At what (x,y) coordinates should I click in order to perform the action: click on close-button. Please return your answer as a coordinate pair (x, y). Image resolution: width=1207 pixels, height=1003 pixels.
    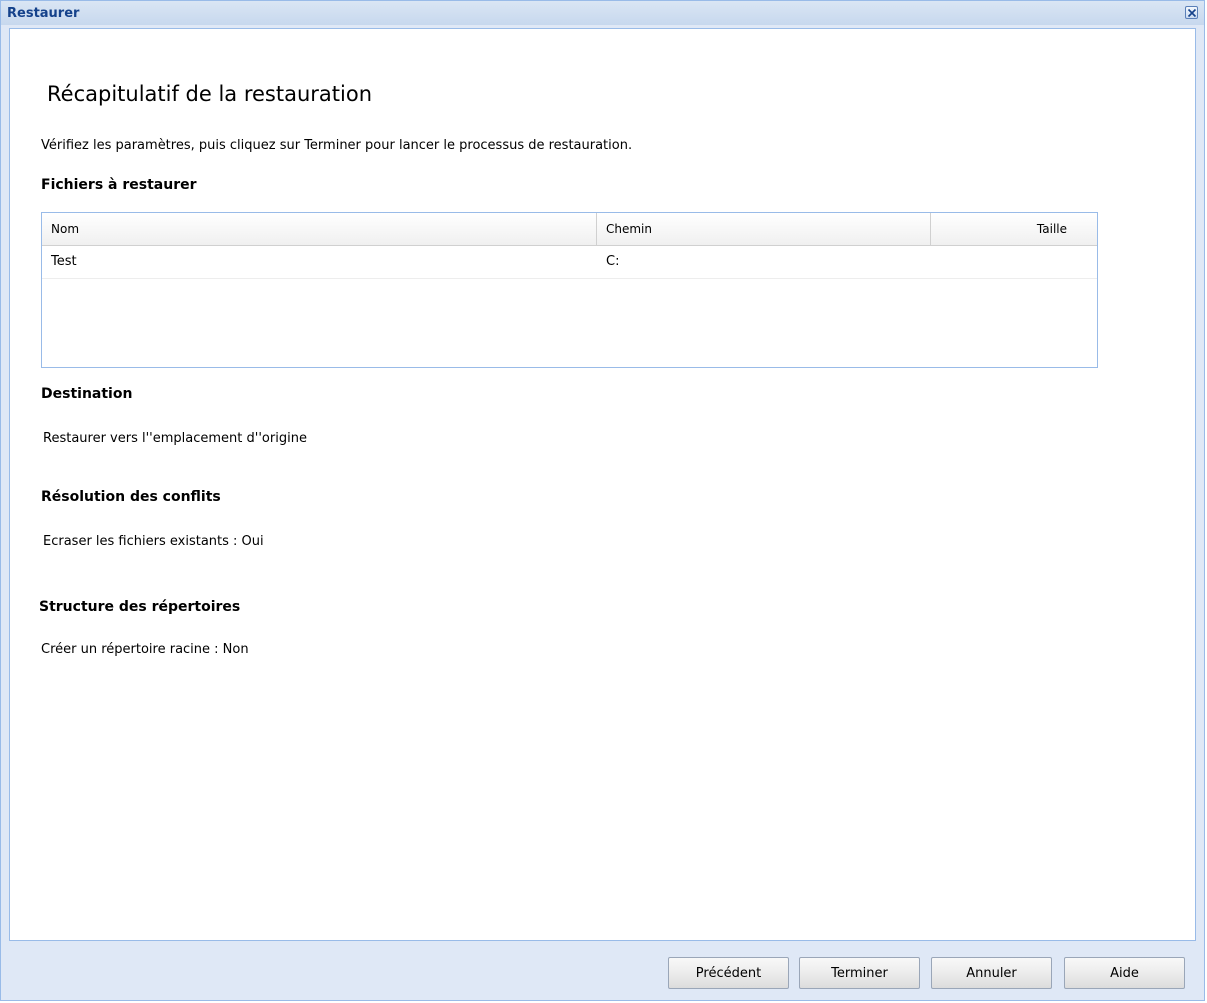
    Looking at the image, I should click on (1191, 12).